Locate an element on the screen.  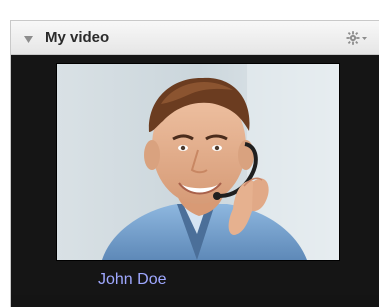
settings-gear-icon is located at coordinates (357, 38).